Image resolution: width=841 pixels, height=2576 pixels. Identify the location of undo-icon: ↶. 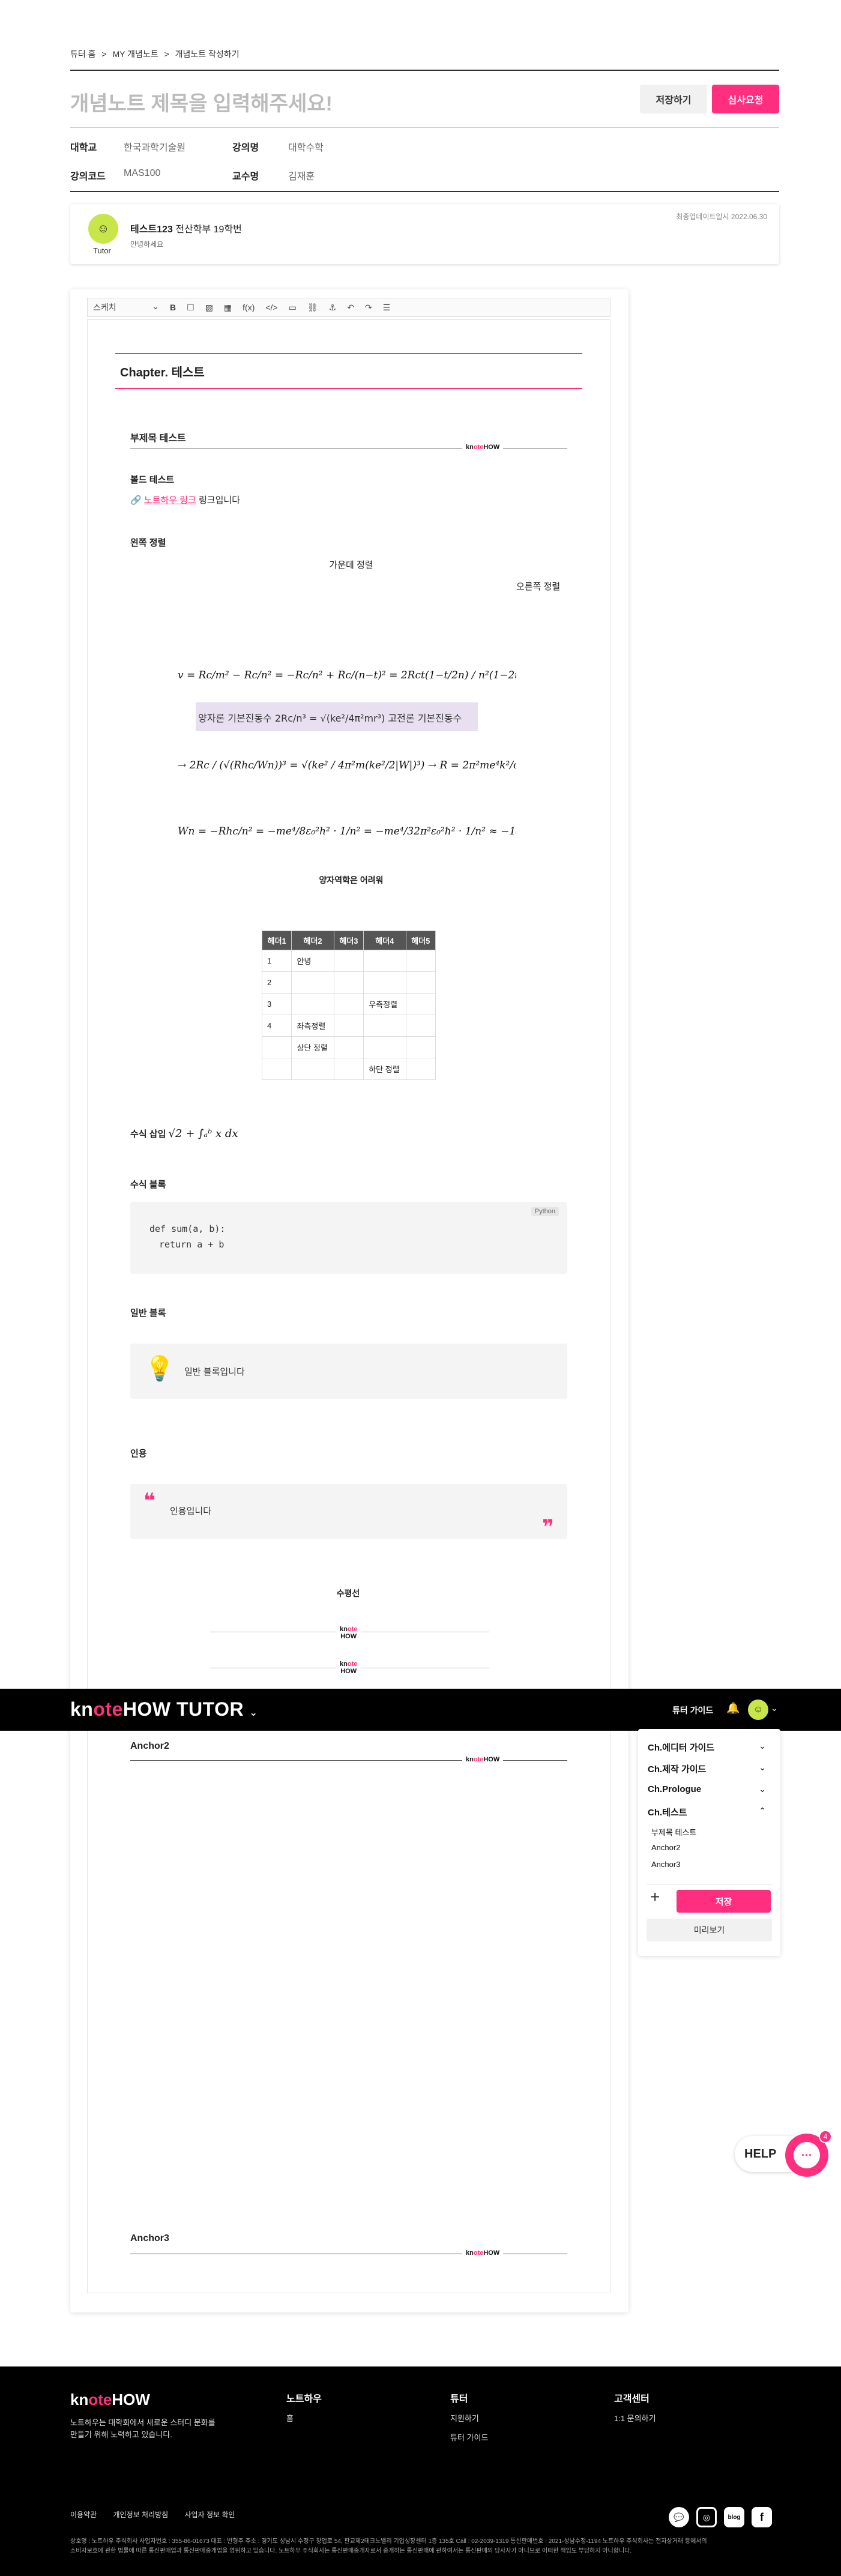
(350, 308).